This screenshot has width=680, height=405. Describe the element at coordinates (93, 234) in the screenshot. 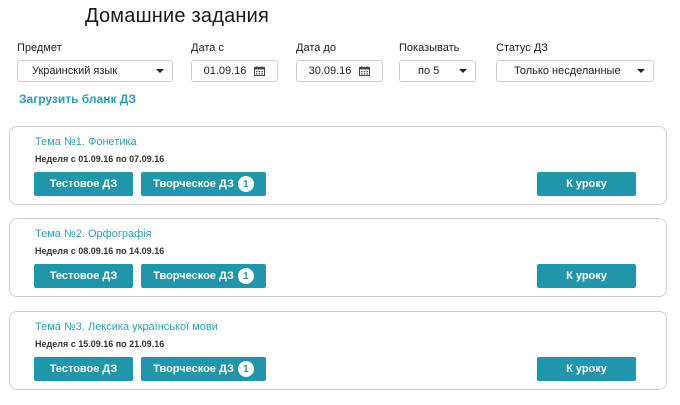

I see `topic-title: Тема №2. Орфографія` at that location.